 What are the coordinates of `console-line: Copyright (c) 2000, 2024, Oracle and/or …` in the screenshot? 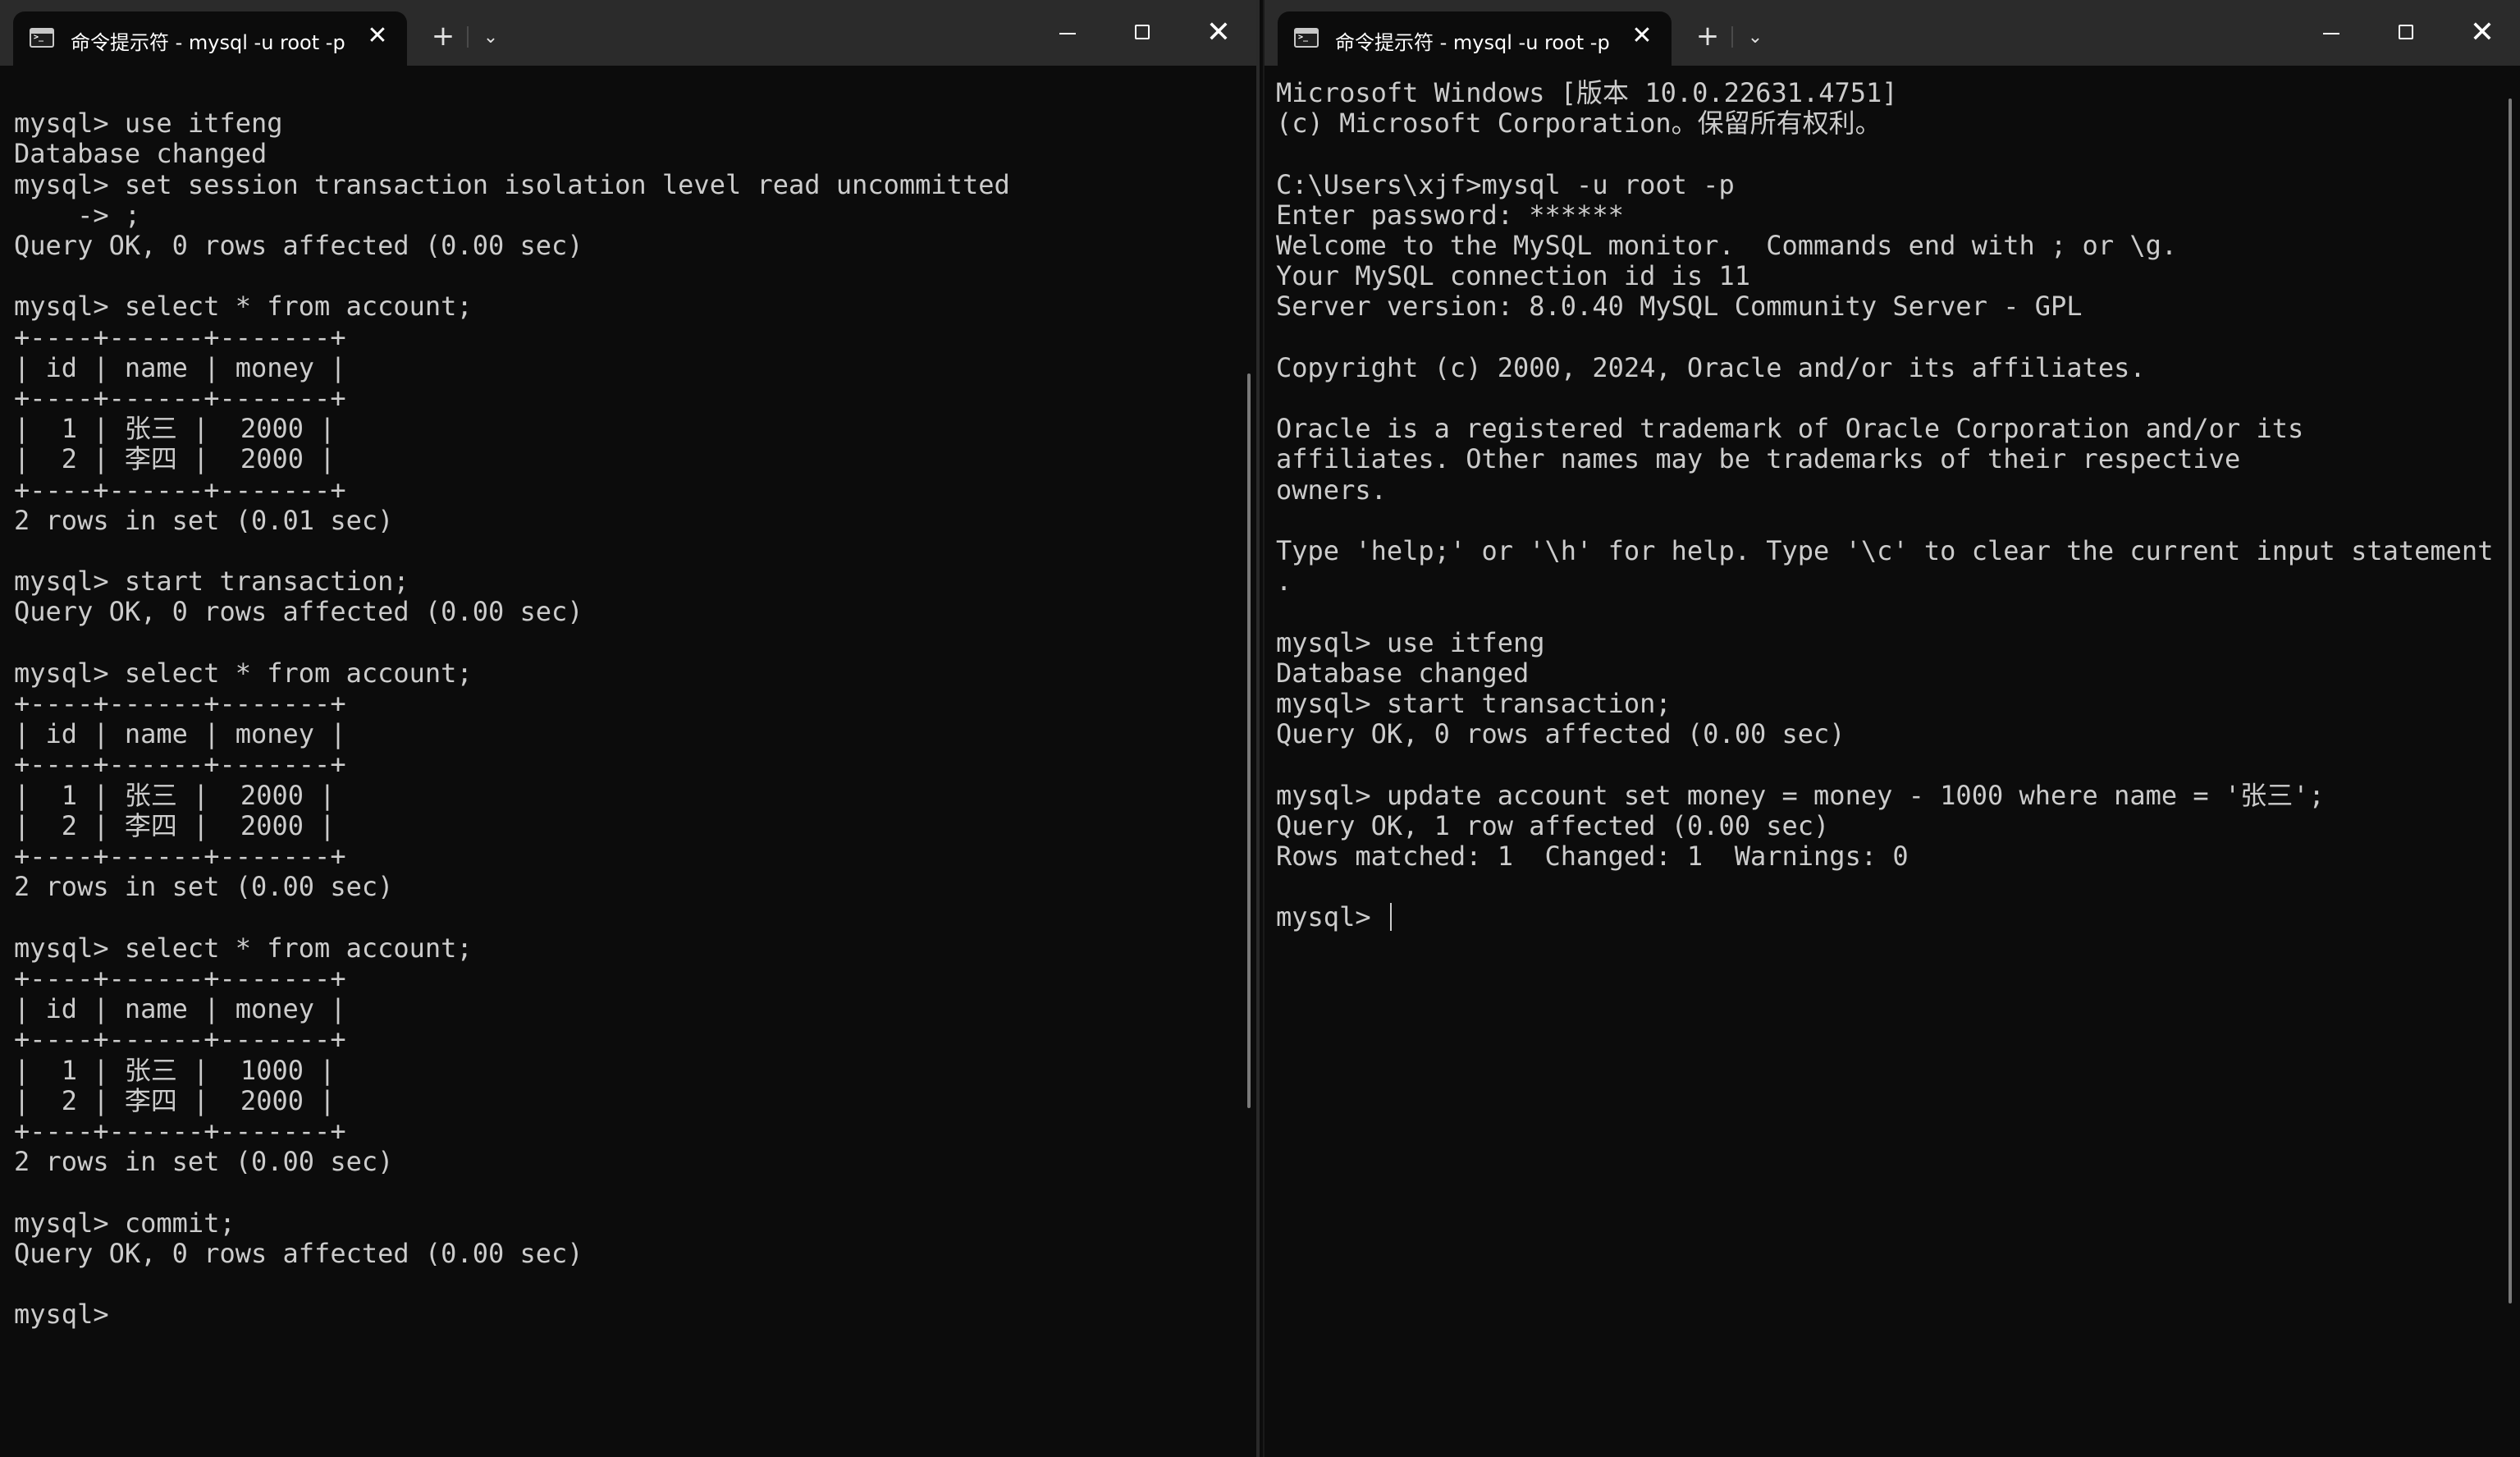 It's located at (1711, 367).